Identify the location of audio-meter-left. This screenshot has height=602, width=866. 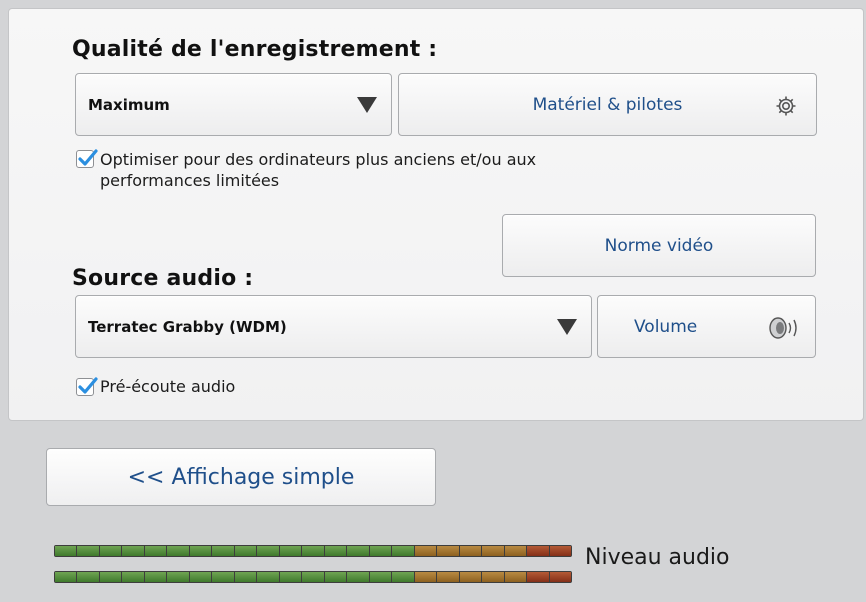
(313, 551).